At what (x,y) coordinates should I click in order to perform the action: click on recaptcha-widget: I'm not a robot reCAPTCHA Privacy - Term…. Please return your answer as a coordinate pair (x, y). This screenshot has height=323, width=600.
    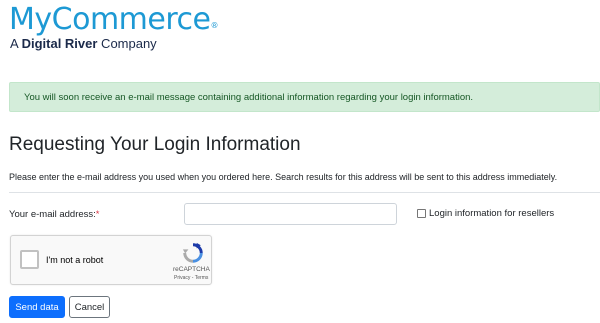
    Looking at the image, I should click on (111, 260).